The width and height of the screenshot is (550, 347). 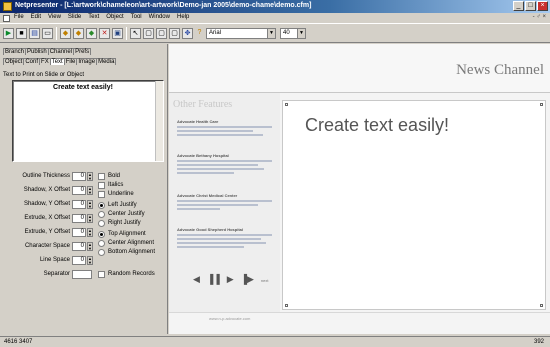 What do you see at coordinates (47, 33) in the screenshot?
I see `new-icon: ▭` at bounding box center [47, 33].